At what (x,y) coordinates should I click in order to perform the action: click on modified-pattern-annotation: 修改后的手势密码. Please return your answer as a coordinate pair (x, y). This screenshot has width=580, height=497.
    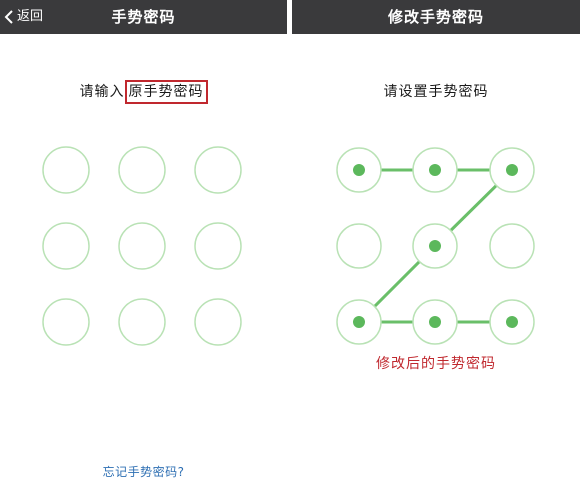
    Looking at the image, I should click on (436, 364).